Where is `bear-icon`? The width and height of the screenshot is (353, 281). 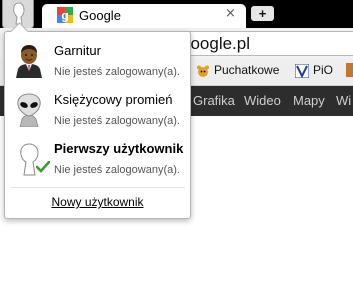
bear-icon is located at coordinates (203, 71).